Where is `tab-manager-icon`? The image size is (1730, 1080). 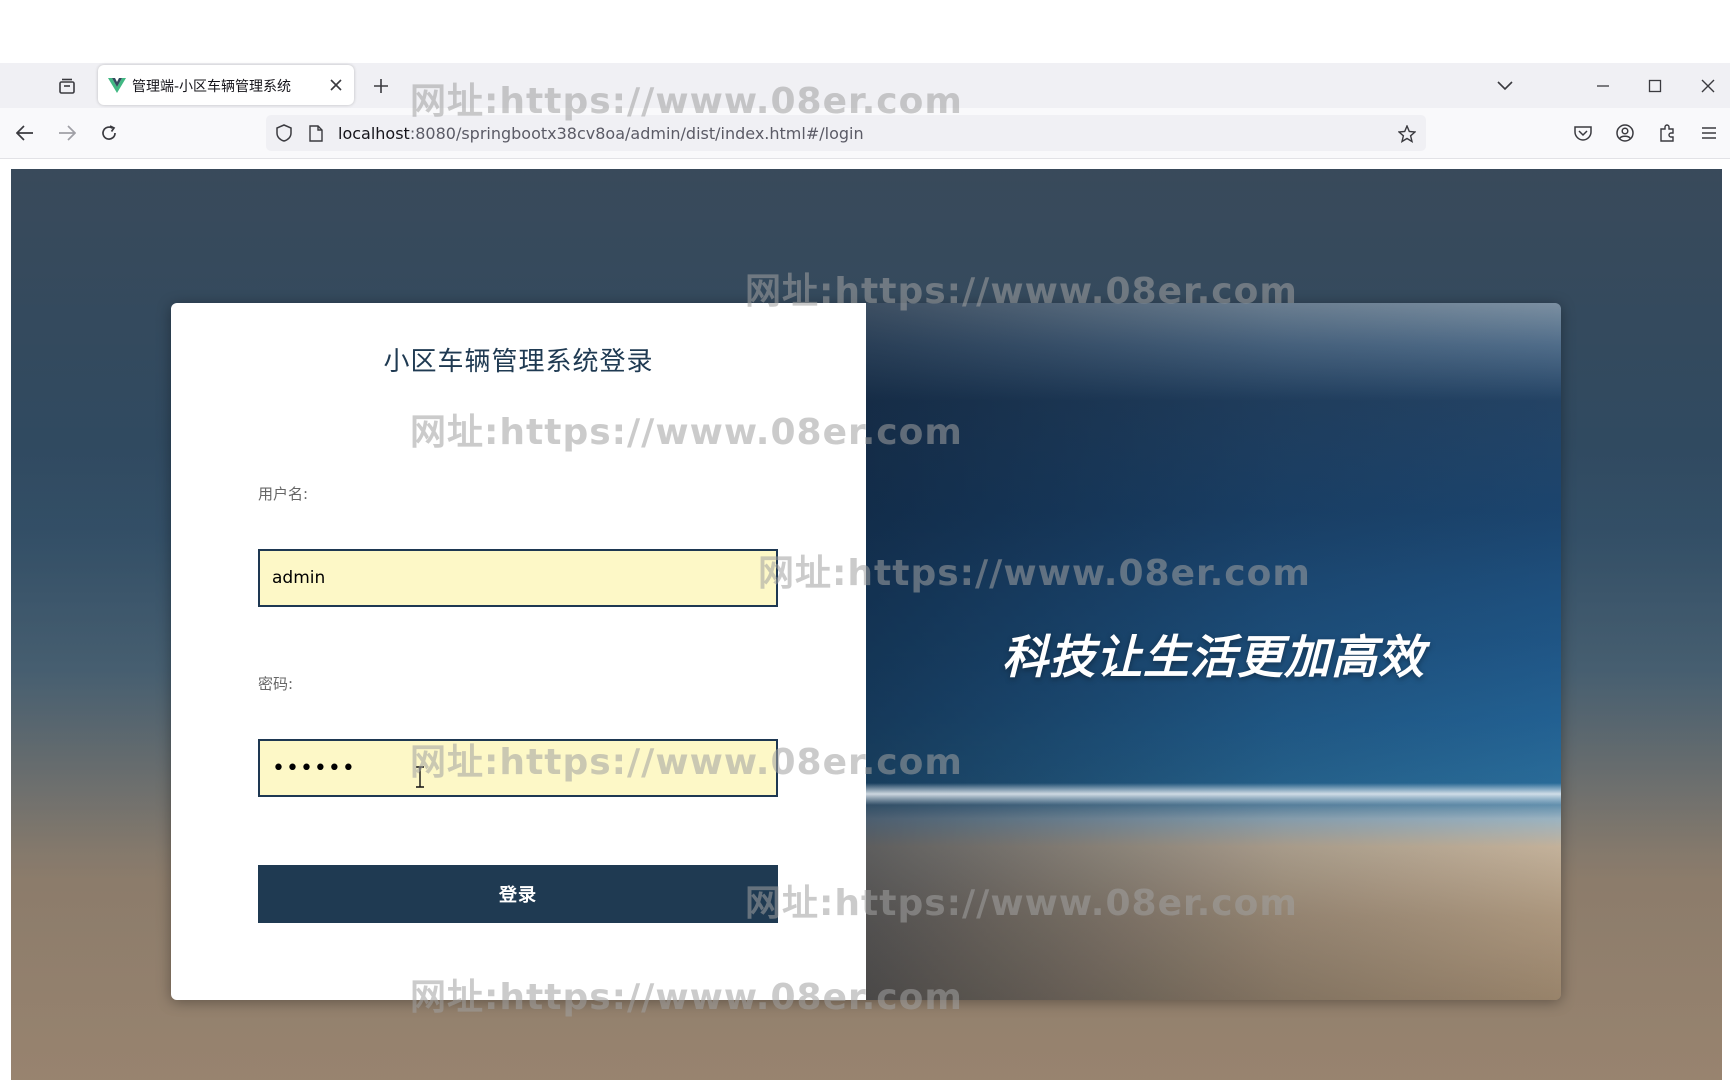
tab-manager-icon is located at coordinates (67, 86).